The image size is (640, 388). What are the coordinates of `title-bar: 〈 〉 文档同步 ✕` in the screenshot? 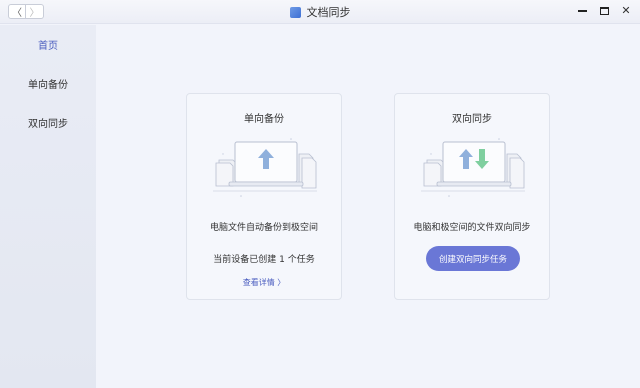 It's located at (320, 12).